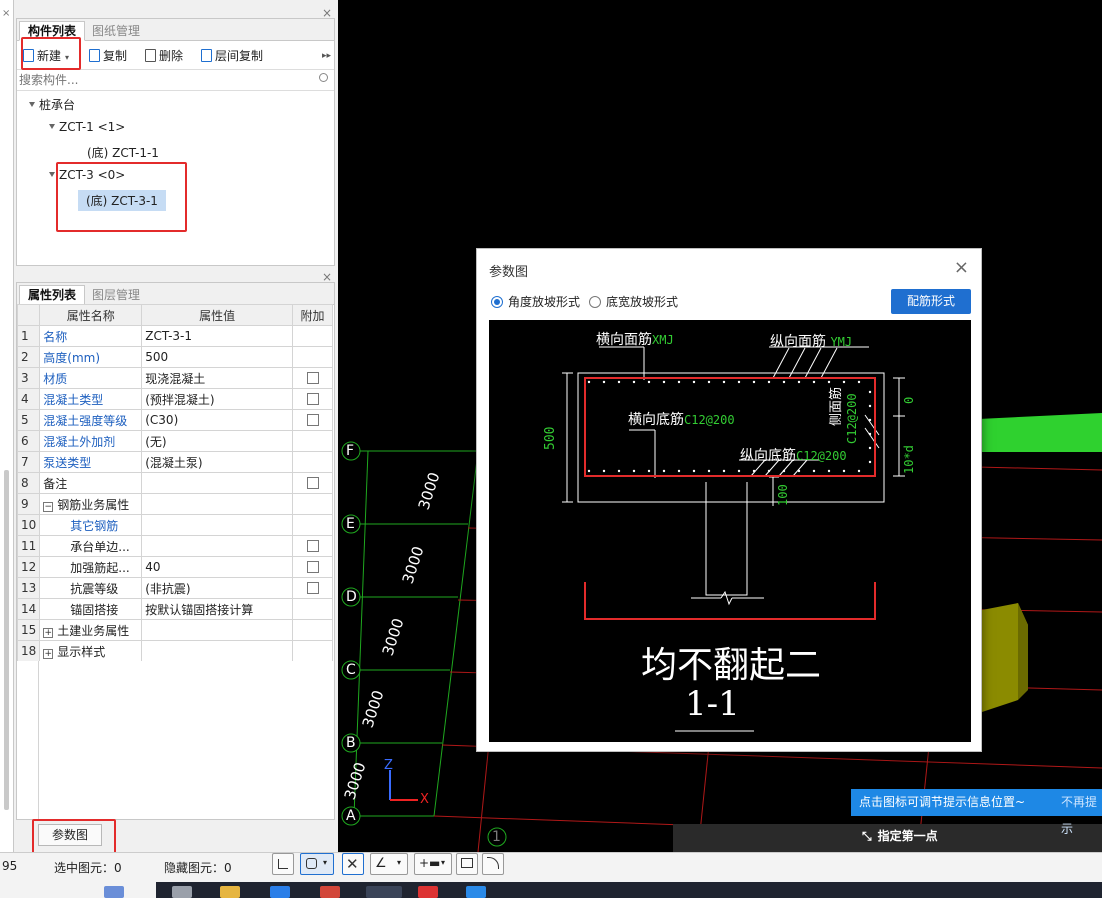 This screenshot has height=898, width=1102. Describe the element at coordinates (52, 104) in the screenshot. I see `tree-root: 桩承台` at that location.